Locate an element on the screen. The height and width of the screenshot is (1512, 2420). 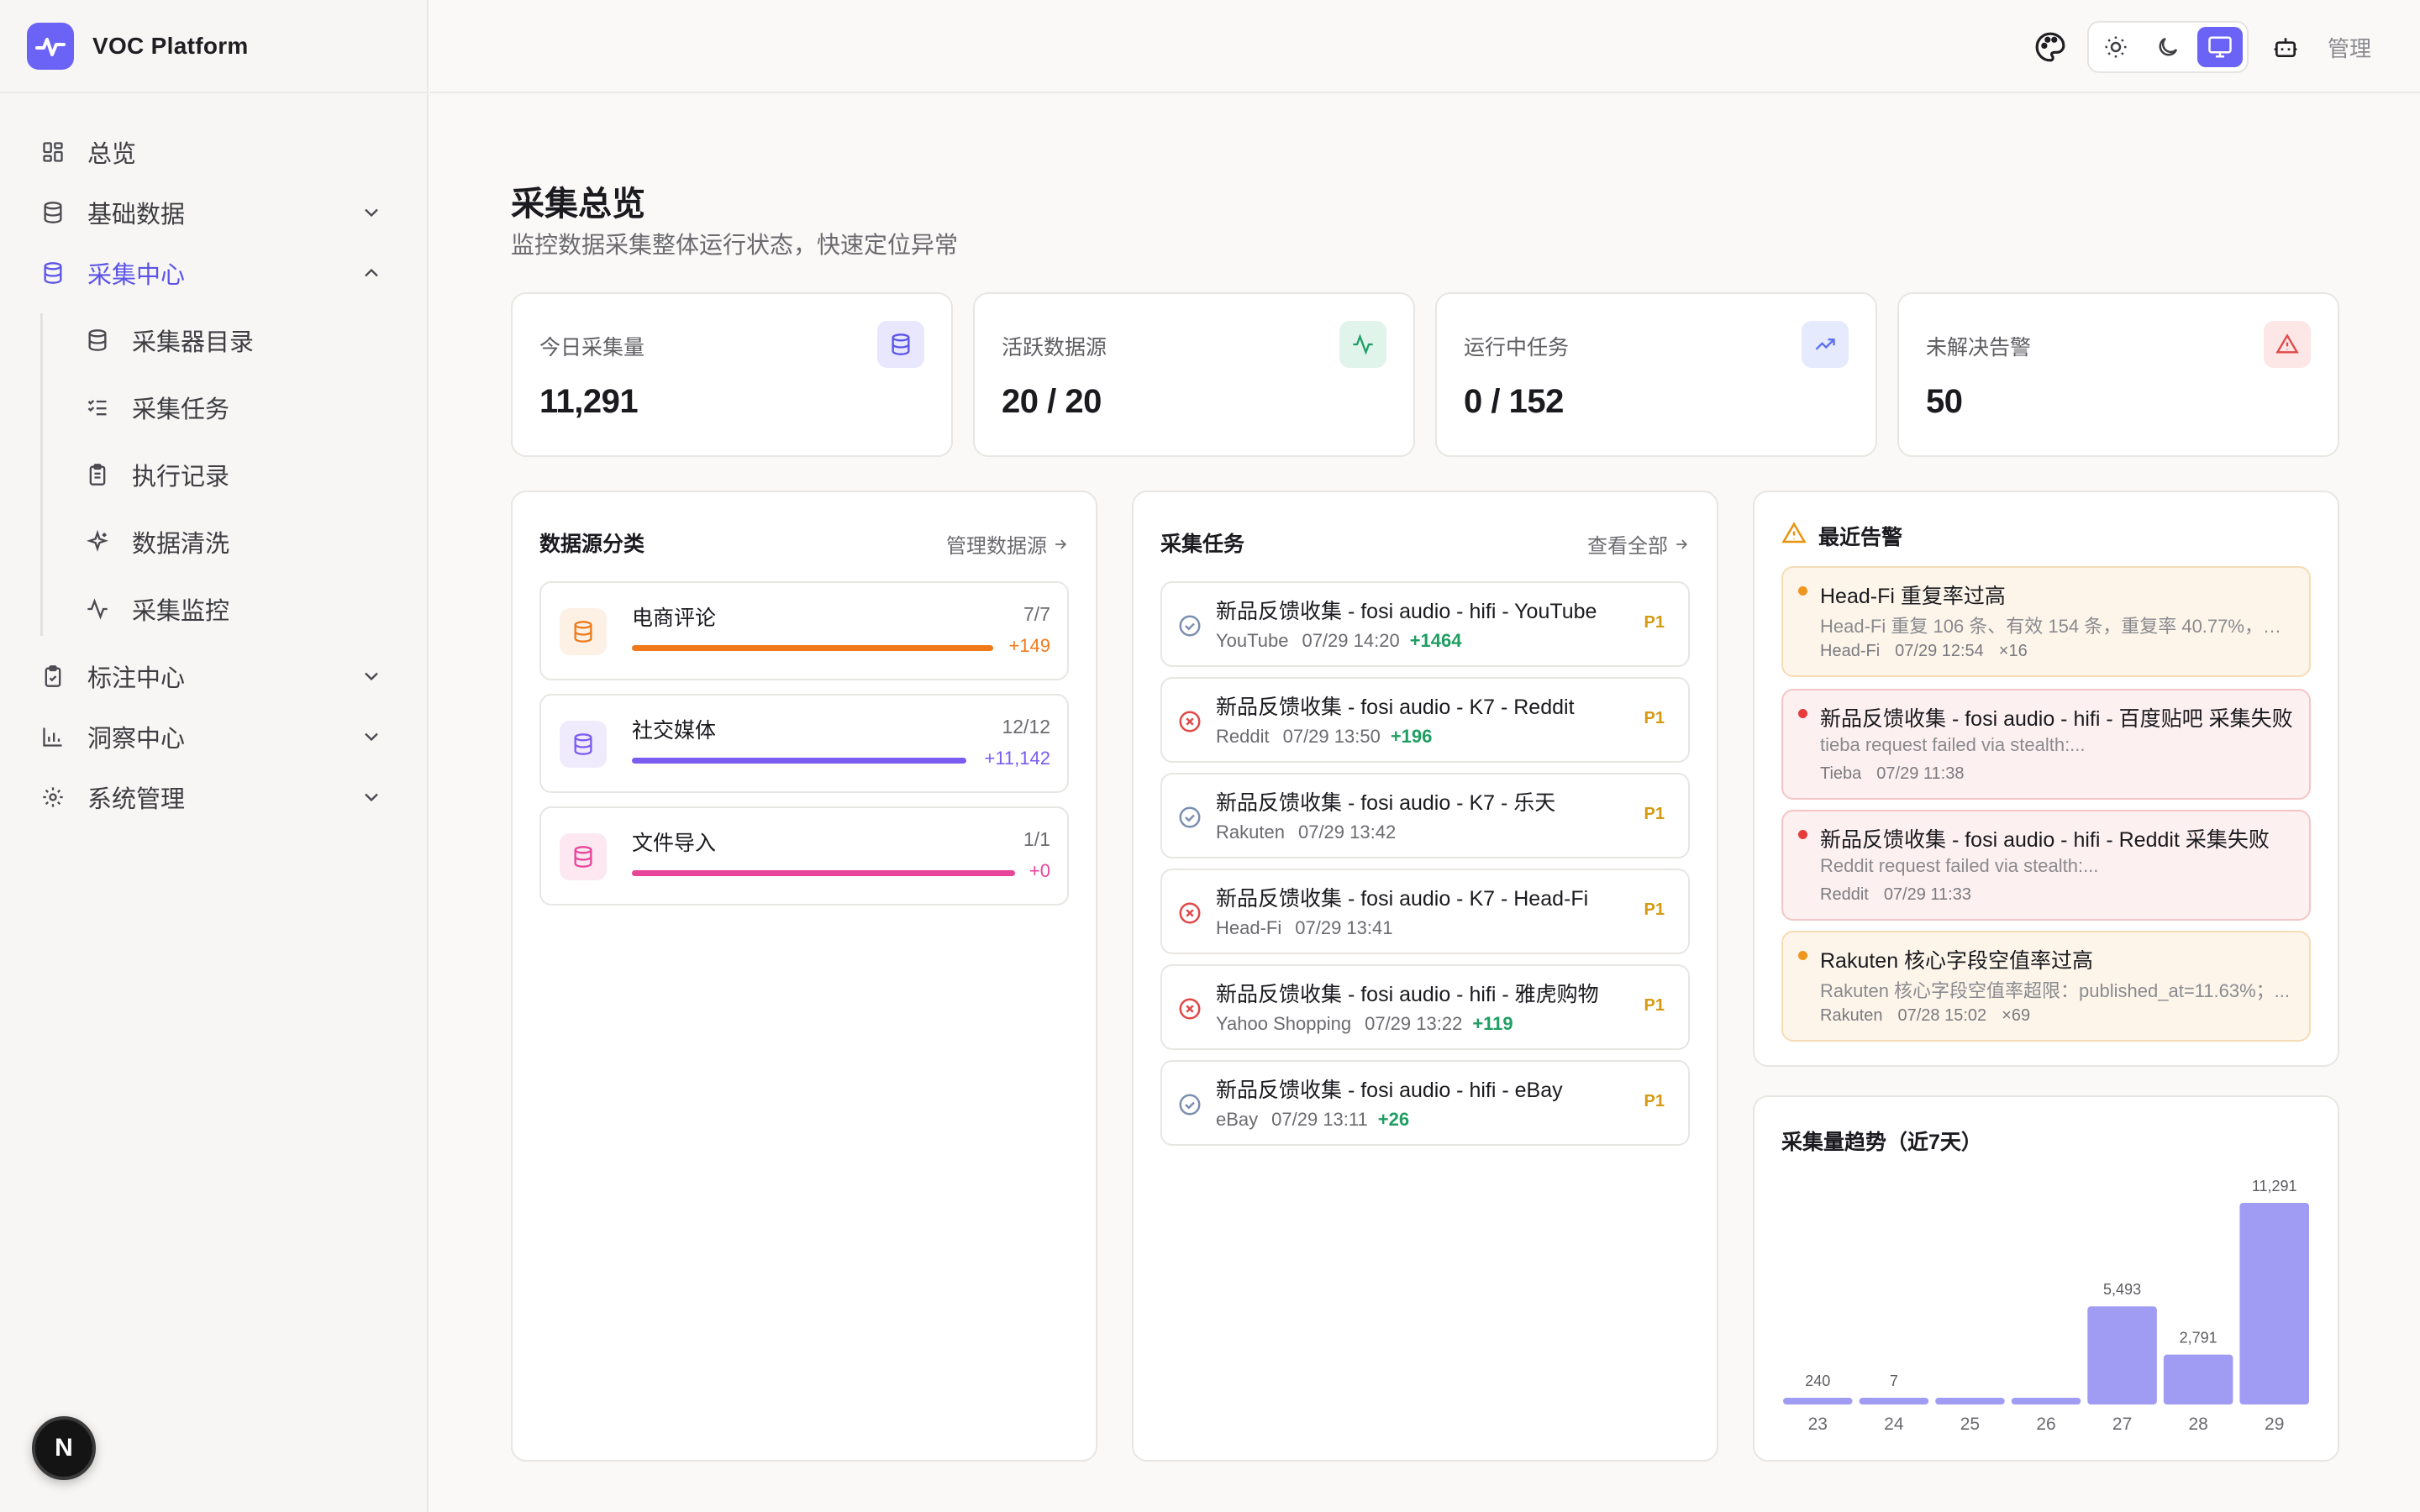
admin-avatar: 管理 is located at coordinates (2349, 47).